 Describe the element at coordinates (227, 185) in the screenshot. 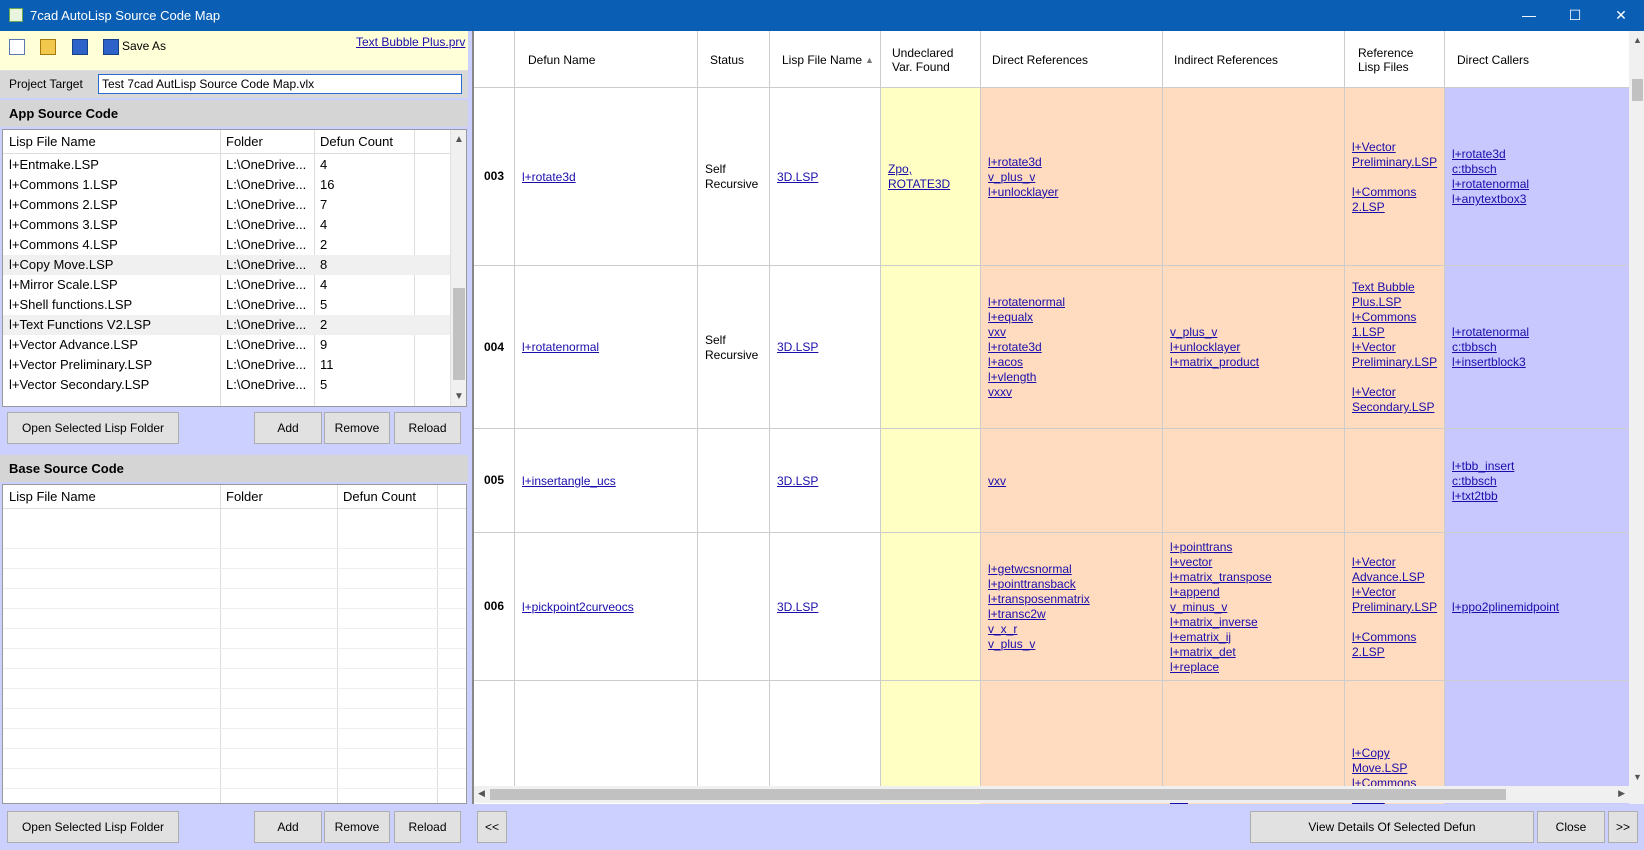

I see `table-row: l+Commons 1.LSP L:\OneDrive... 16` at that location.